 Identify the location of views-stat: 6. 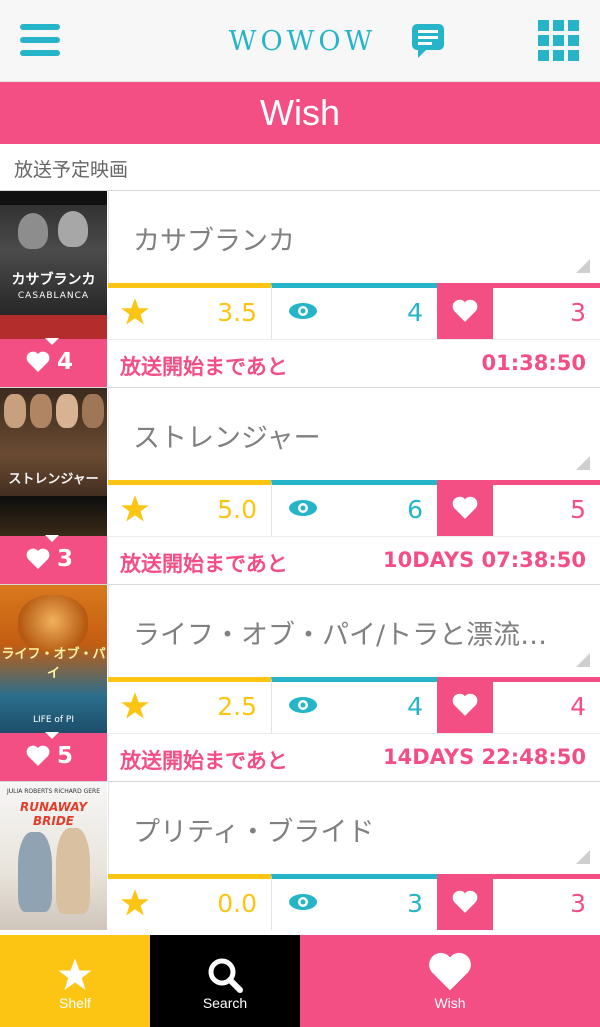
(354, 508).